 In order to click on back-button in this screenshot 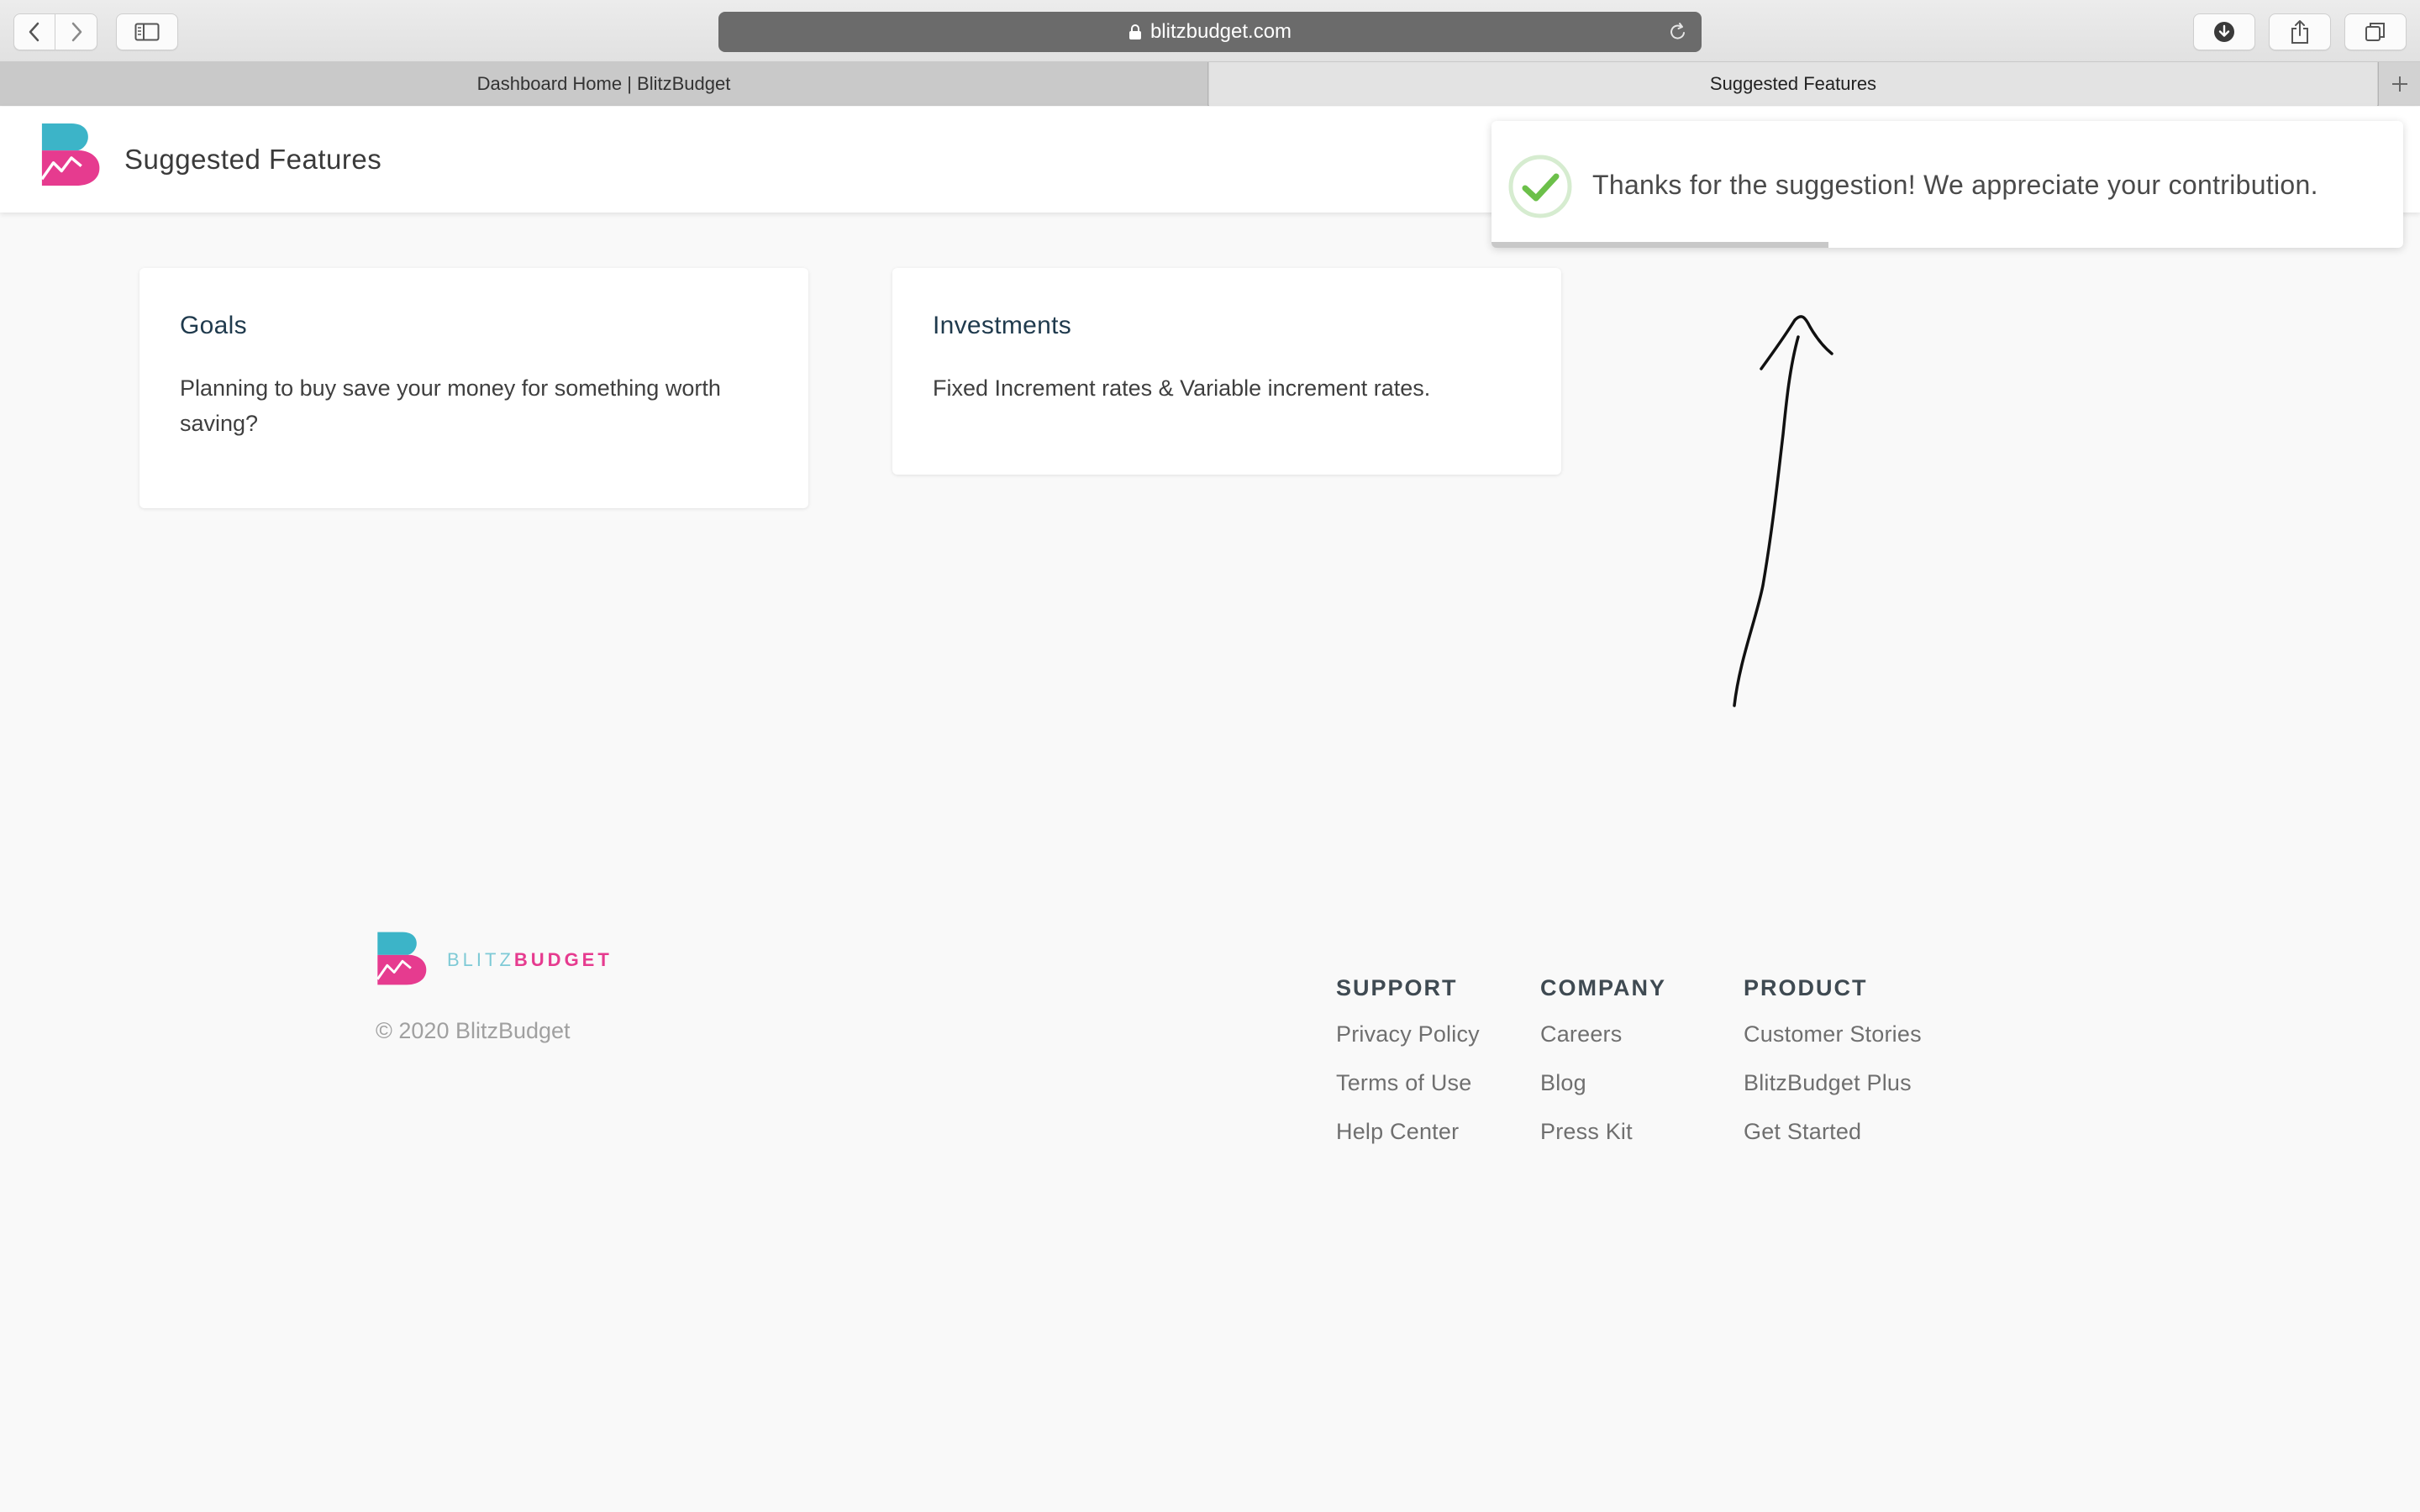, I will do `click(34, 31)`.